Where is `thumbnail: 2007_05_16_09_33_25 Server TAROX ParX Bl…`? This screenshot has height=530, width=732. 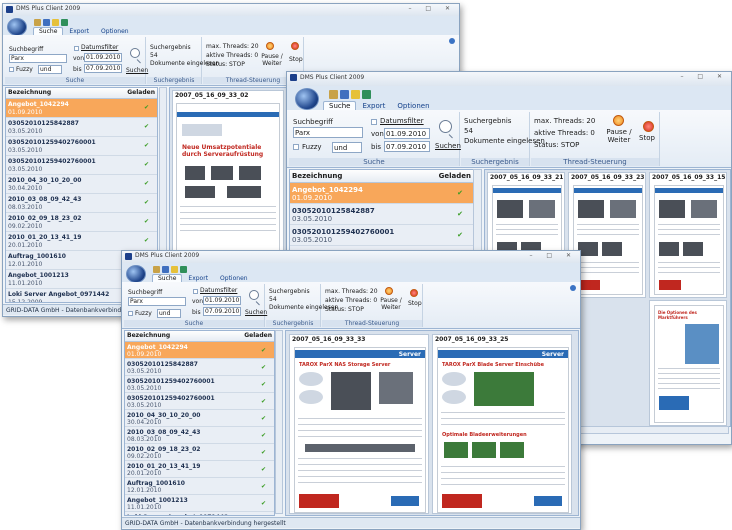
thumbnail: 2007_05_16_09_33_25 Server TAROX ParX Bl… is located at coordinates (502, 424).